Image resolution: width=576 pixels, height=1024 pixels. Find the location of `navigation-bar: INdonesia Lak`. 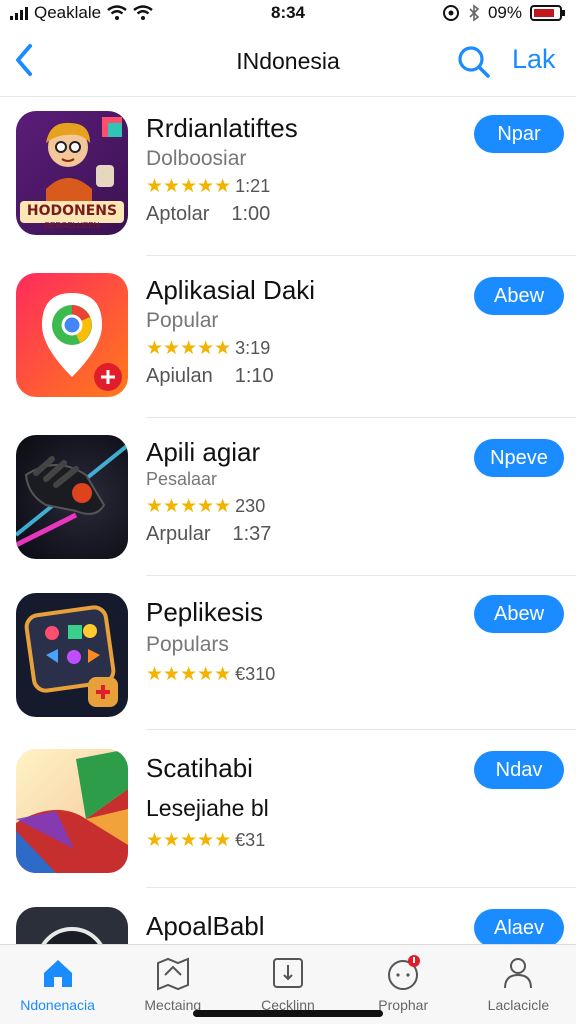

navigation-bar: INdonesia Lak is located at coordinates (288, 61).